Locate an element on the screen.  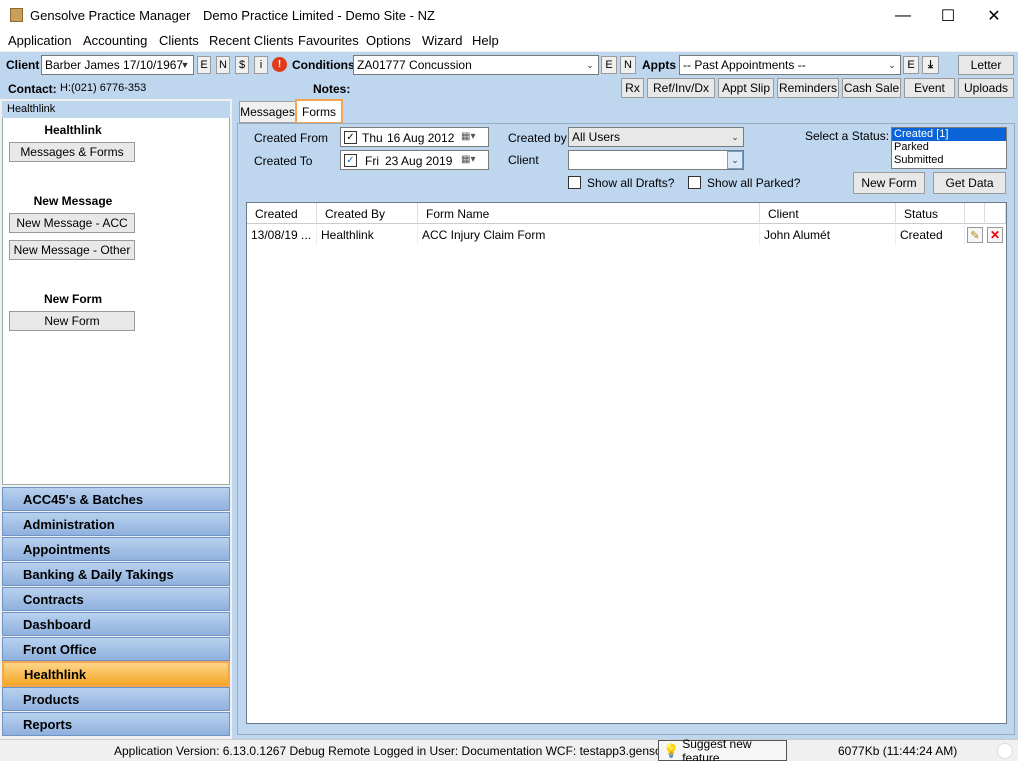
nav-banking-daily-takings: Banking & Daily Takings is located at coordinates (116, 574).